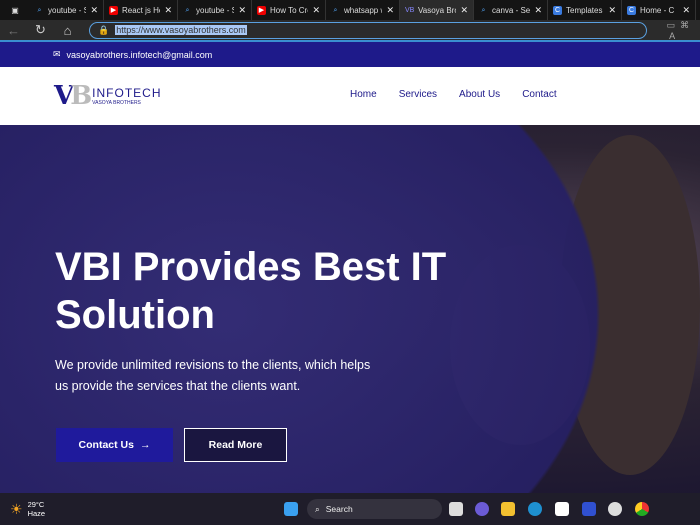 The width and height of the screenshot is (700, 525). What do you see at coordinates (339, 509) in the screenshot?
I see `search-label: Search` at bounding box center [339, 509].